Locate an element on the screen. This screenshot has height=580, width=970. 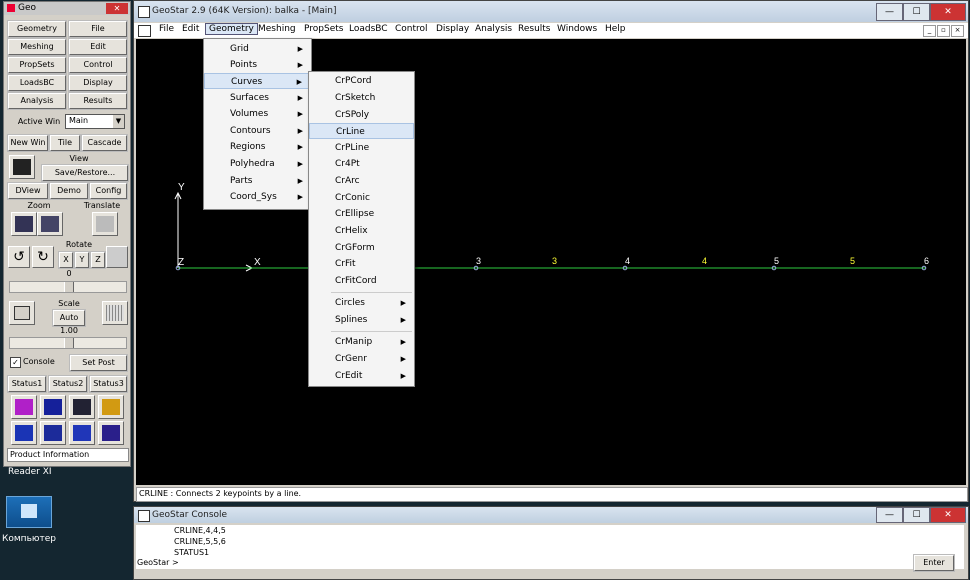
tool6-icon-button is located at coordinates (53, 433).